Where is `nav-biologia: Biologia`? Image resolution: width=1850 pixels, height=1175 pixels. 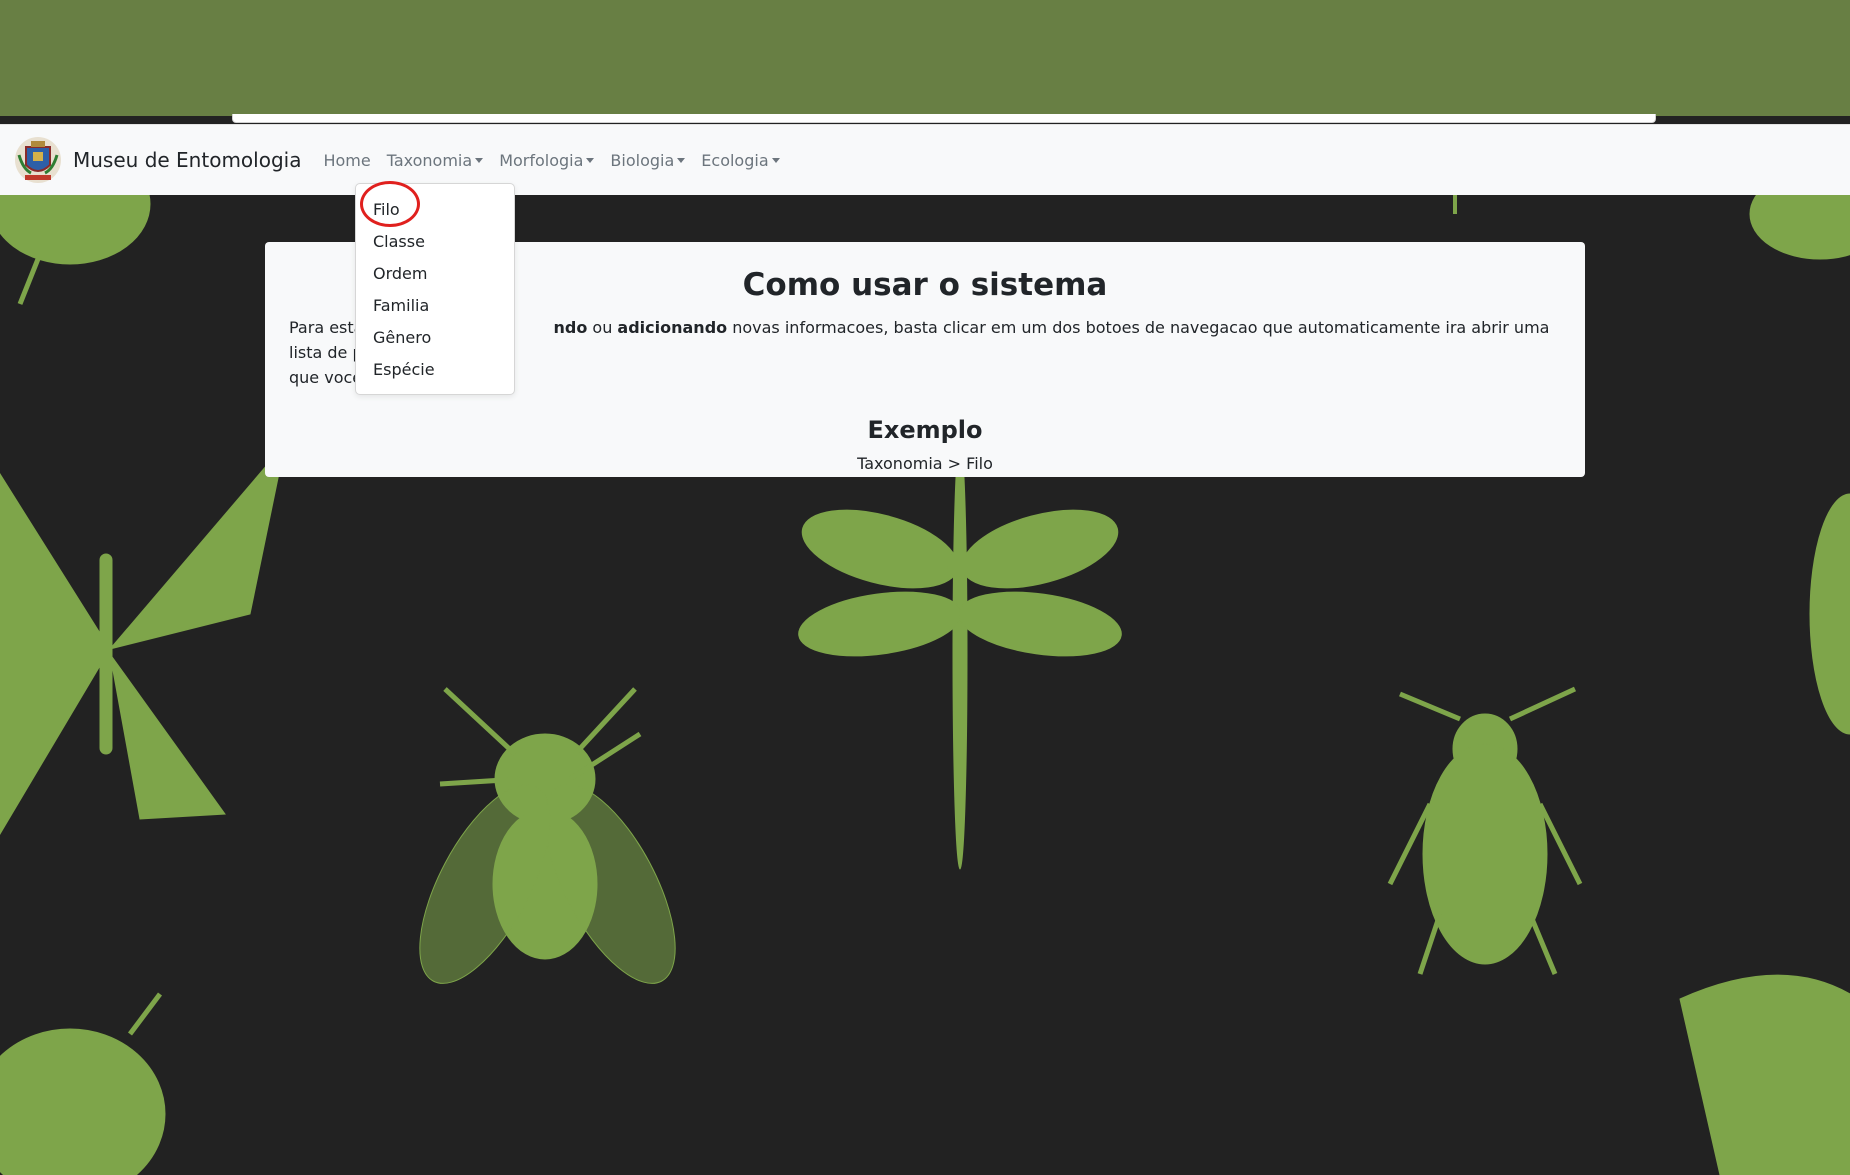
nav-biologia: Biologia is located at coordinates (647, 160).